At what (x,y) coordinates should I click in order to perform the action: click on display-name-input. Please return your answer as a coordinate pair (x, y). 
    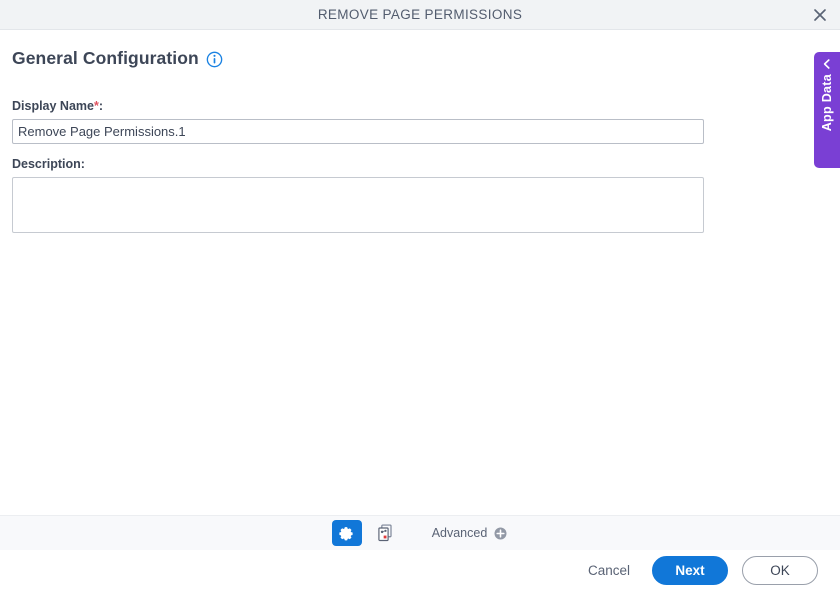
    Looking at the image, I should click on (358, 131).